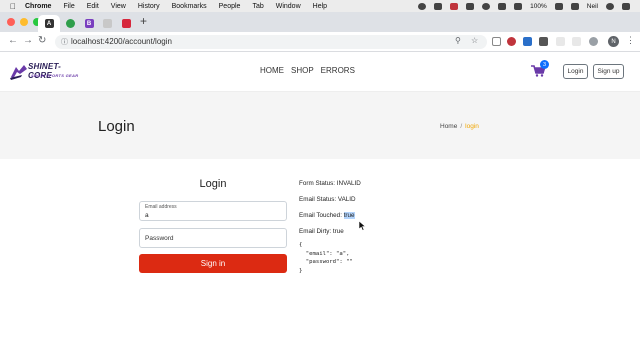 The image size is (640, 360). Describe the element at coordinates (159, 238) in the screenshot. I see `password-placeholder: Password` at that location.